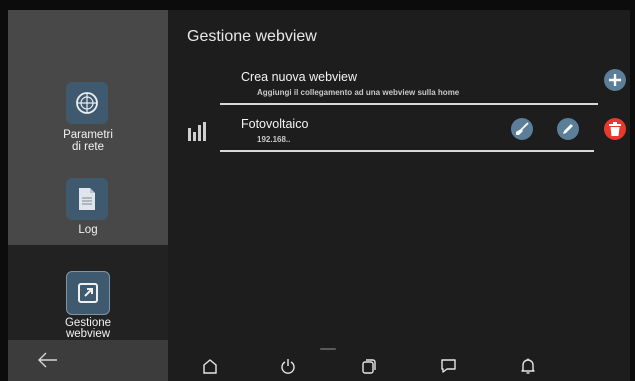 This screenshot has width=635, height=381. Describe the element at coordinates (88, 334) in the screenshot. I see `sidebar-item-label: webview` at that location.